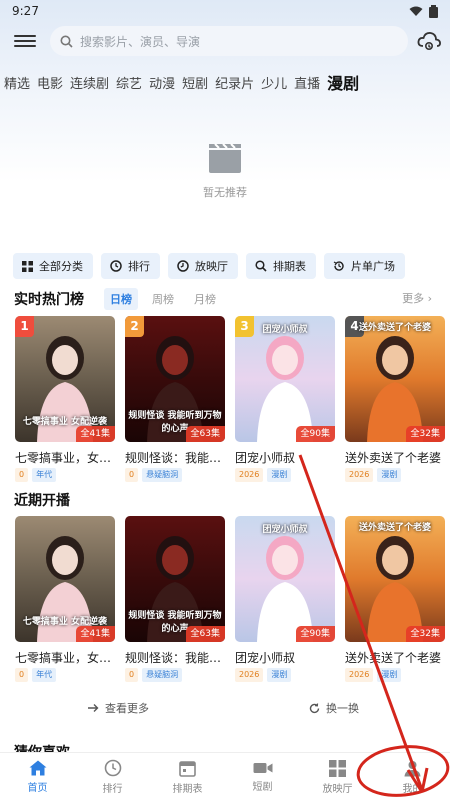  What do you see at coordinates (95, 634) in the screenshot?
I see `episode-badge: 全41集` at bounding box center [95, 634].